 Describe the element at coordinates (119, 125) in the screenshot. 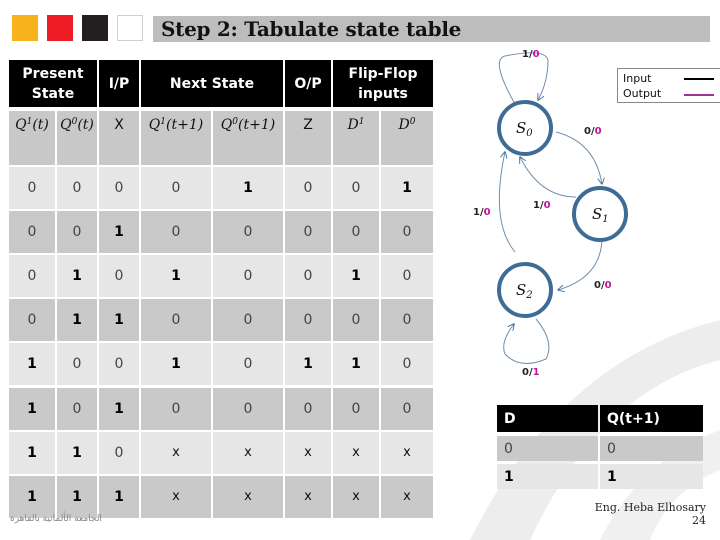

I see `column-header-label: X` at that location.